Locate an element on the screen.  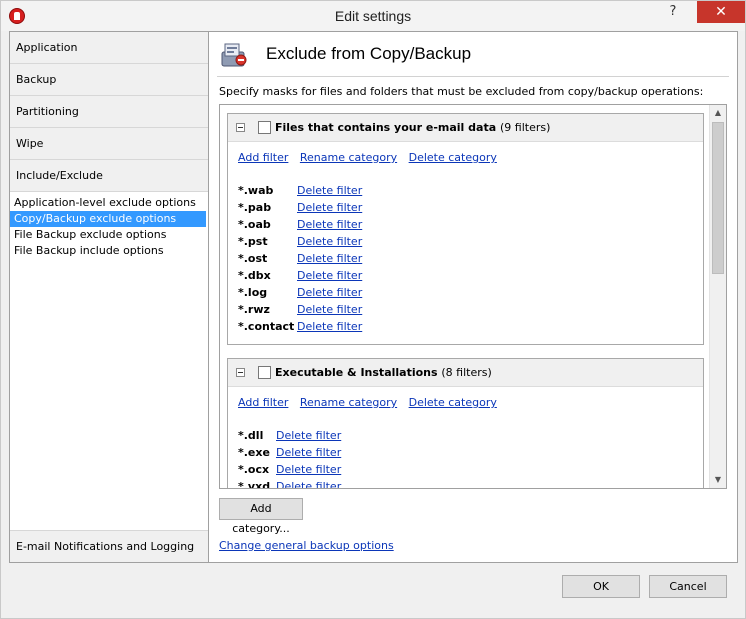
category-header: Executable & Installations (8 filters) is located at coordinates (465, 373).